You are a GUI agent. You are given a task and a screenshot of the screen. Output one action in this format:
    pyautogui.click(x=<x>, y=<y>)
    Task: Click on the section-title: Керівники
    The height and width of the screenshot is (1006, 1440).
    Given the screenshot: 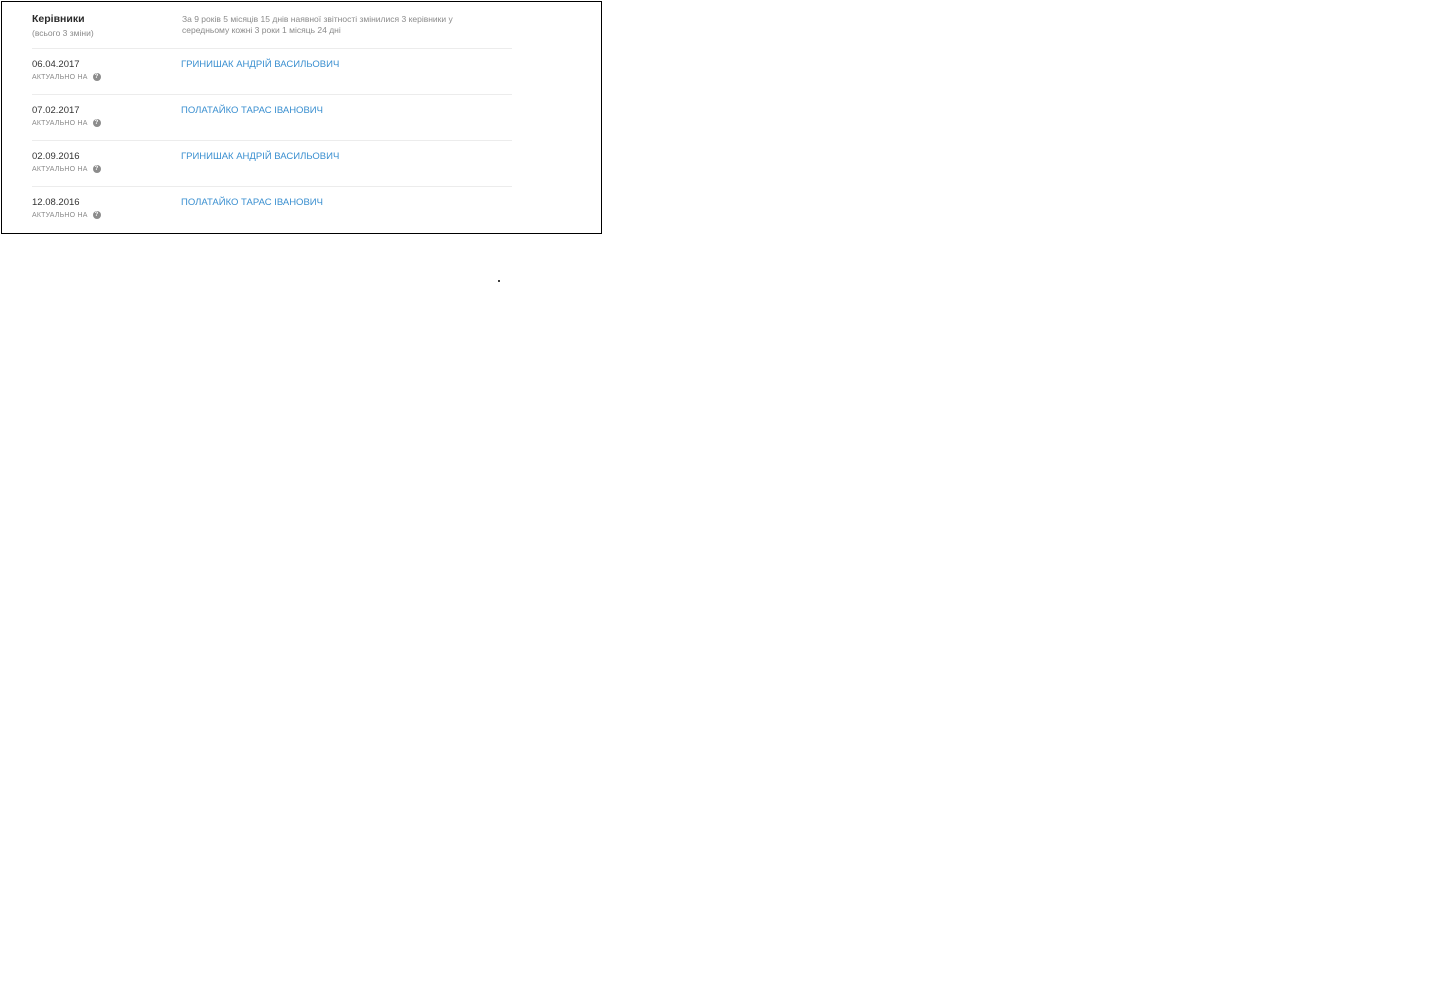 What is the action you would take?
    pyautogui.click(x=58, y=19)
    